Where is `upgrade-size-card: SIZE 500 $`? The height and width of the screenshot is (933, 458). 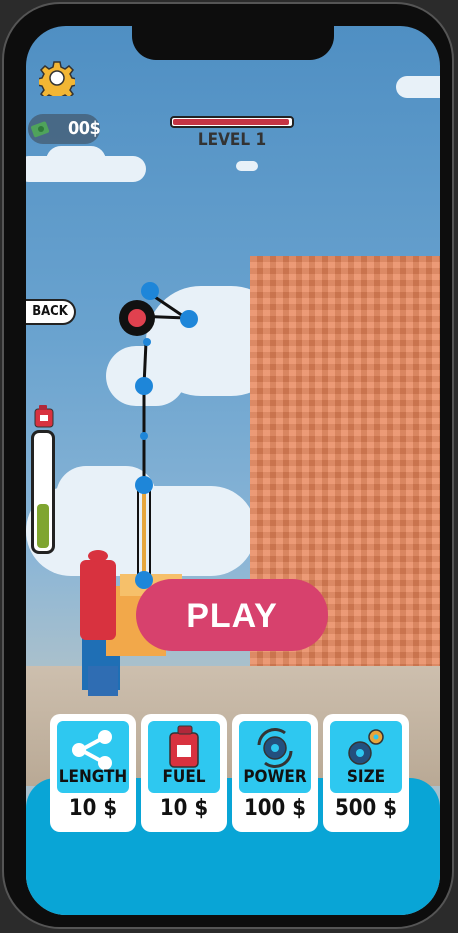
upgrade-size-card: SIZE 500 $ is located at coordinates (366, 773).